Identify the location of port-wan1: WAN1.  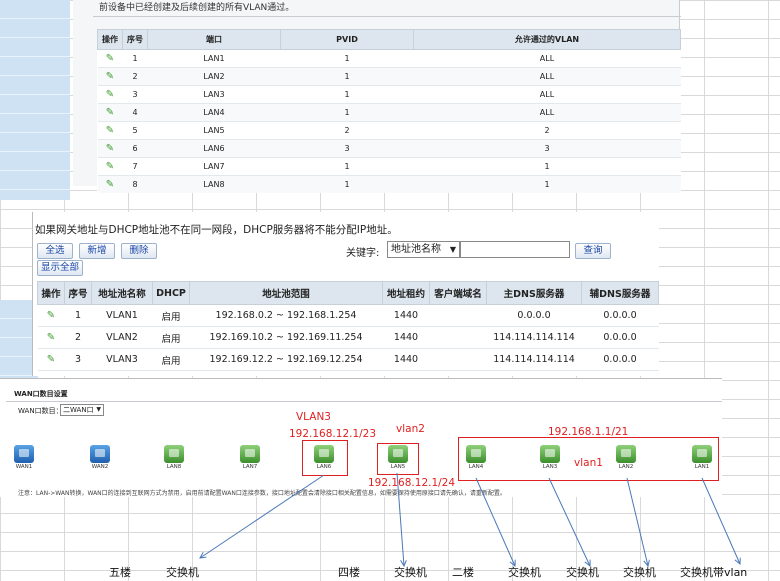
(24, 459).